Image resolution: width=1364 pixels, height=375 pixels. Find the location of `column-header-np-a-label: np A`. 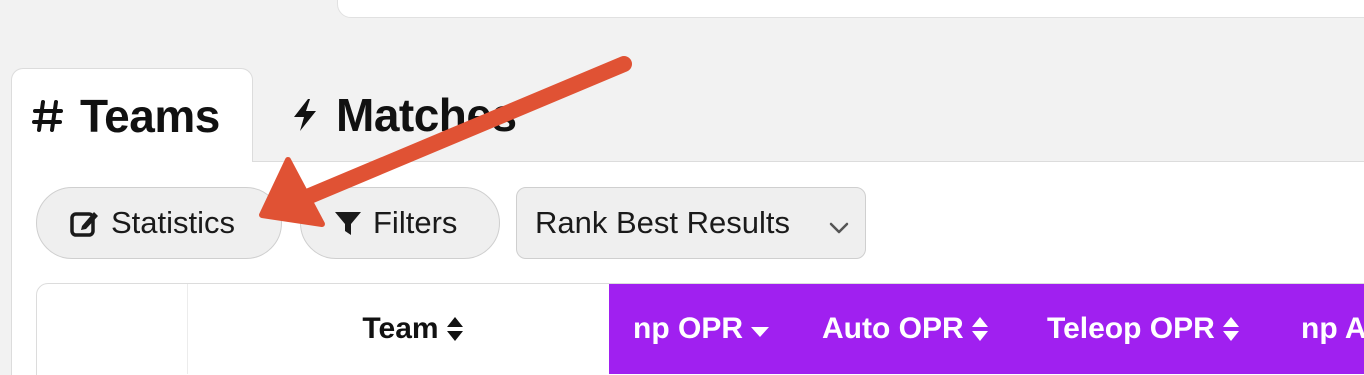

column-header-np-a-label: np A is located at coordinates (1332, 328).